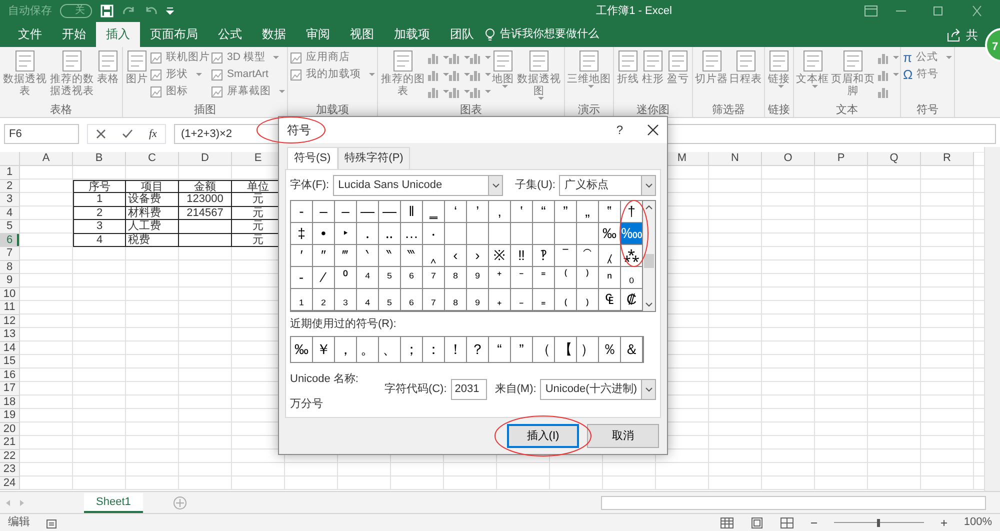  Describe the element at coordinates (152, 186) in the screenshot. I see `table-cell: 项目` at that location.